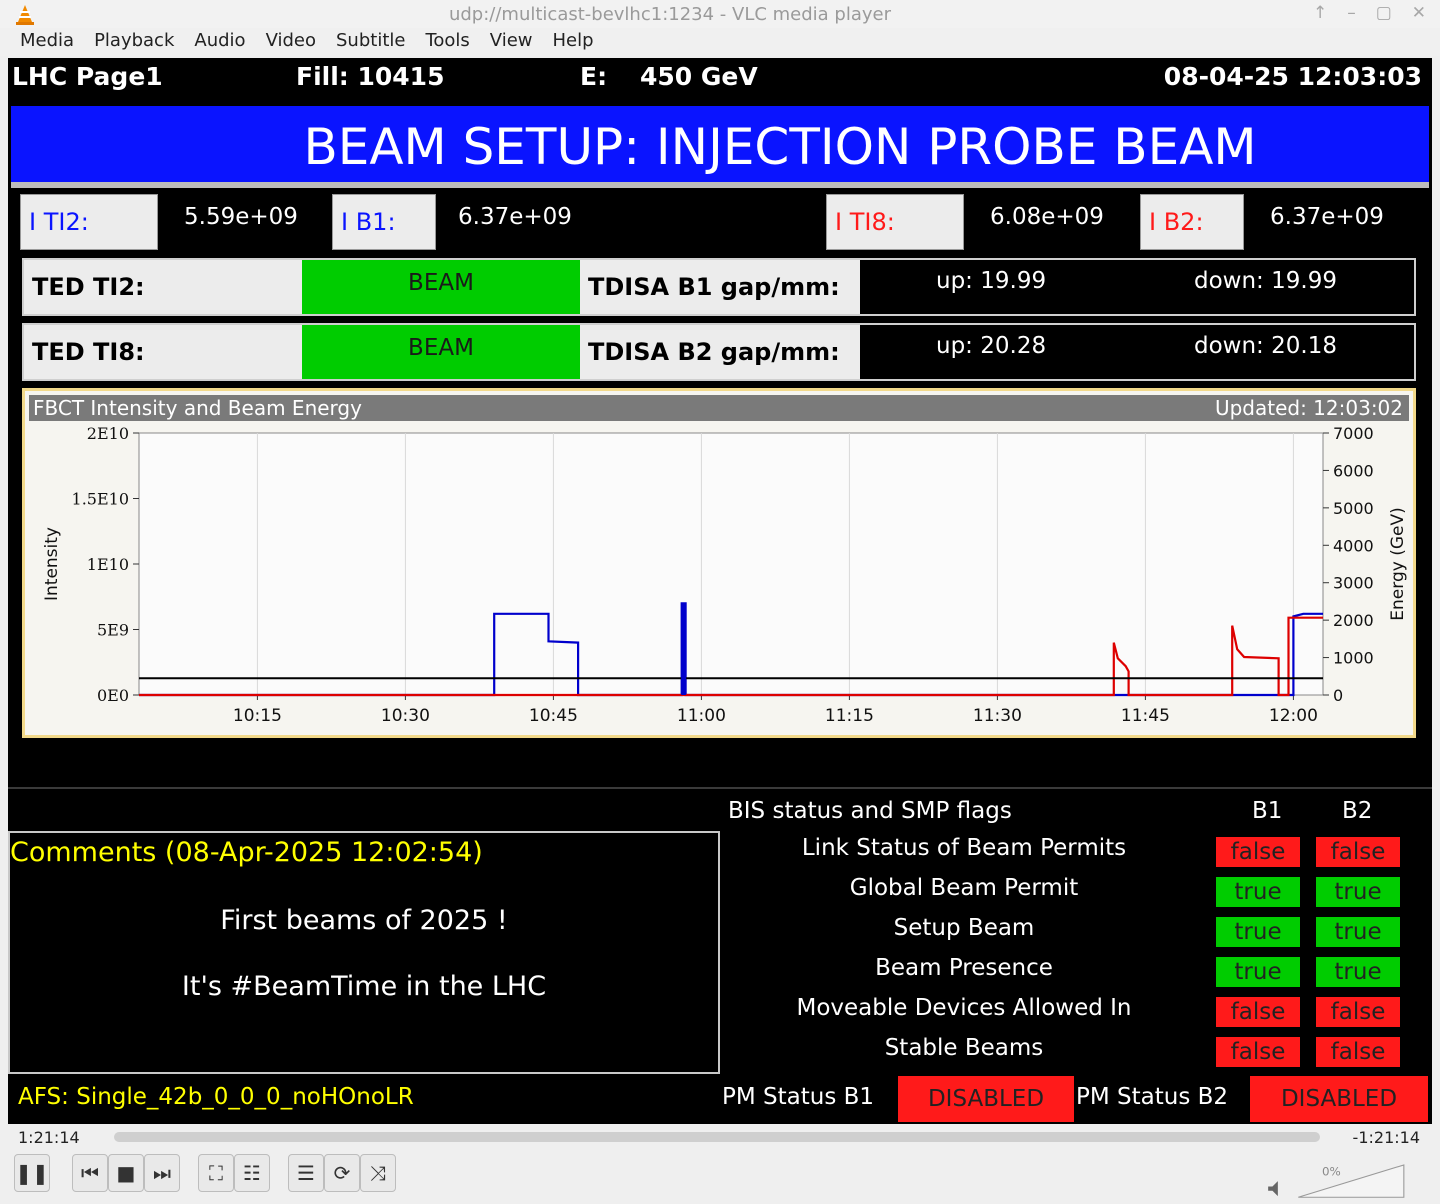  What do you see at coordinates (997, 716) in the screenshot?
I see `x-tick-label: 11:30` at bounding box center [997, 716].